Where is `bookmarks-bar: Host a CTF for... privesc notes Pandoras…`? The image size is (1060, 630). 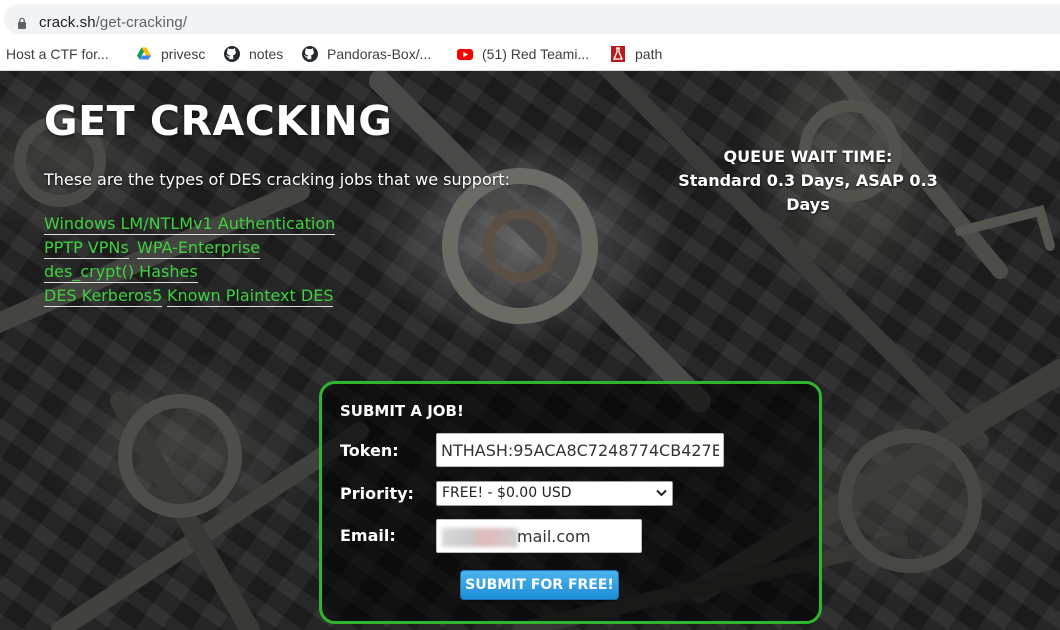
bookmarks-bar: Host a CTF for... privesc notes Pandoras… is located at coordinates (530, 54).